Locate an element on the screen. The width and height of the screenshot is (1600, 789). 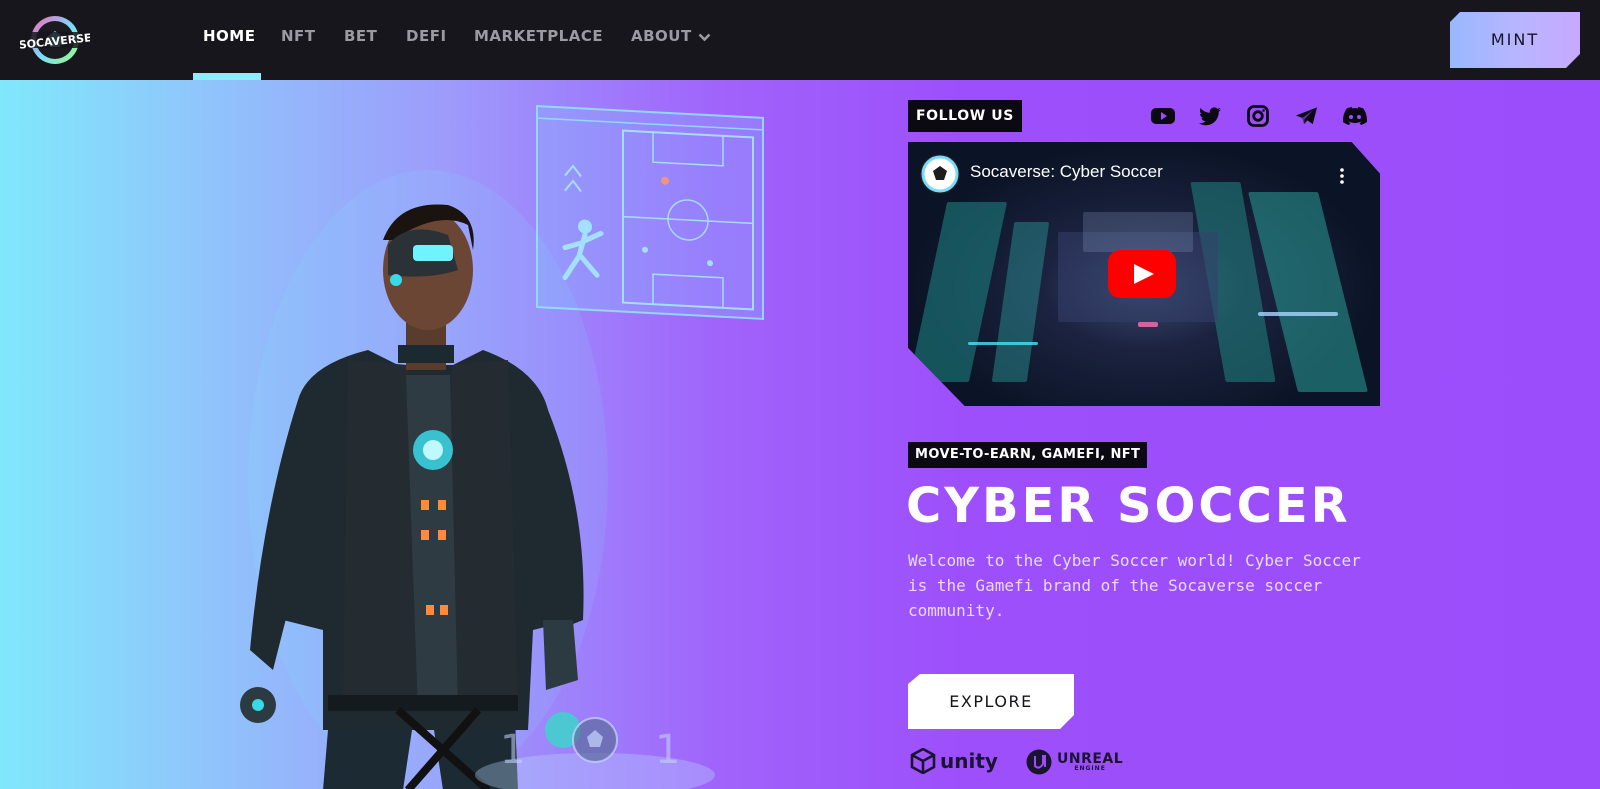
youtube-icon is located at coordinates (1163, 116).